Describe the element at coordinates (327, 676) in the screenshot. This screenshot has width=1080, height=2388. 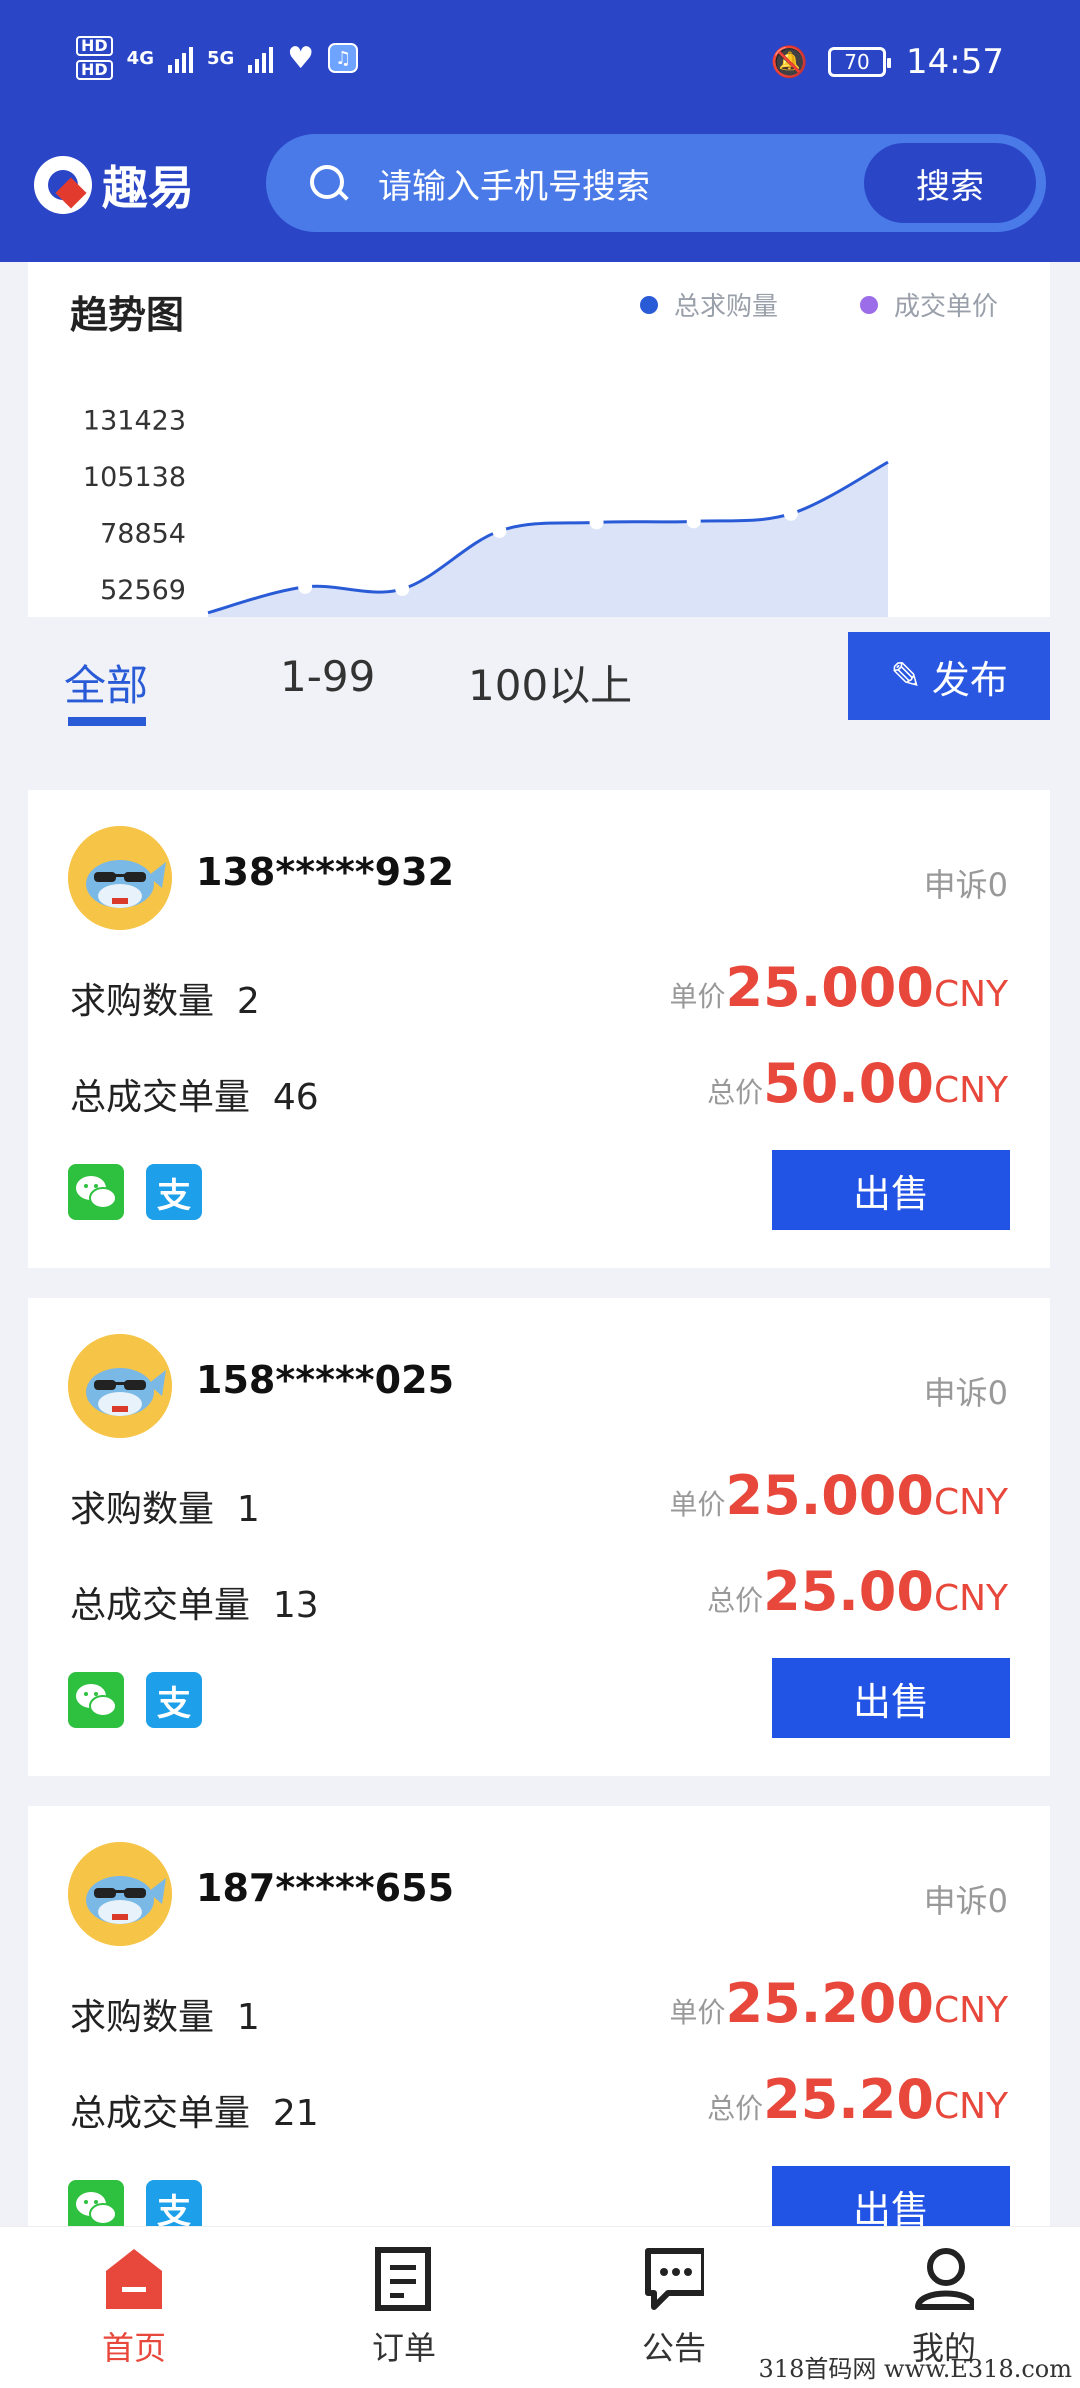
I see `tab-1-99: 1-99` at that location.